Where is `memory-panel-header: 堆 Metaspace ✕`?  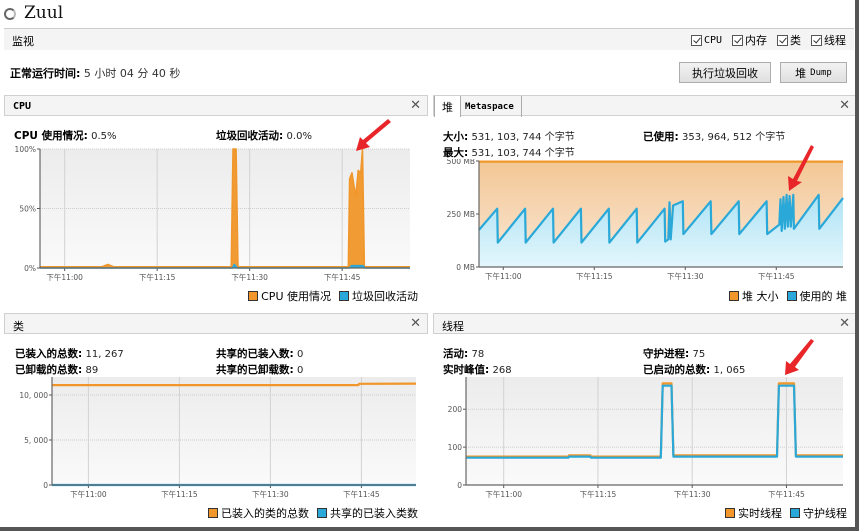
memory-panel-header: 堆 Metaspace ✕ is located at coordinates (645, 106).